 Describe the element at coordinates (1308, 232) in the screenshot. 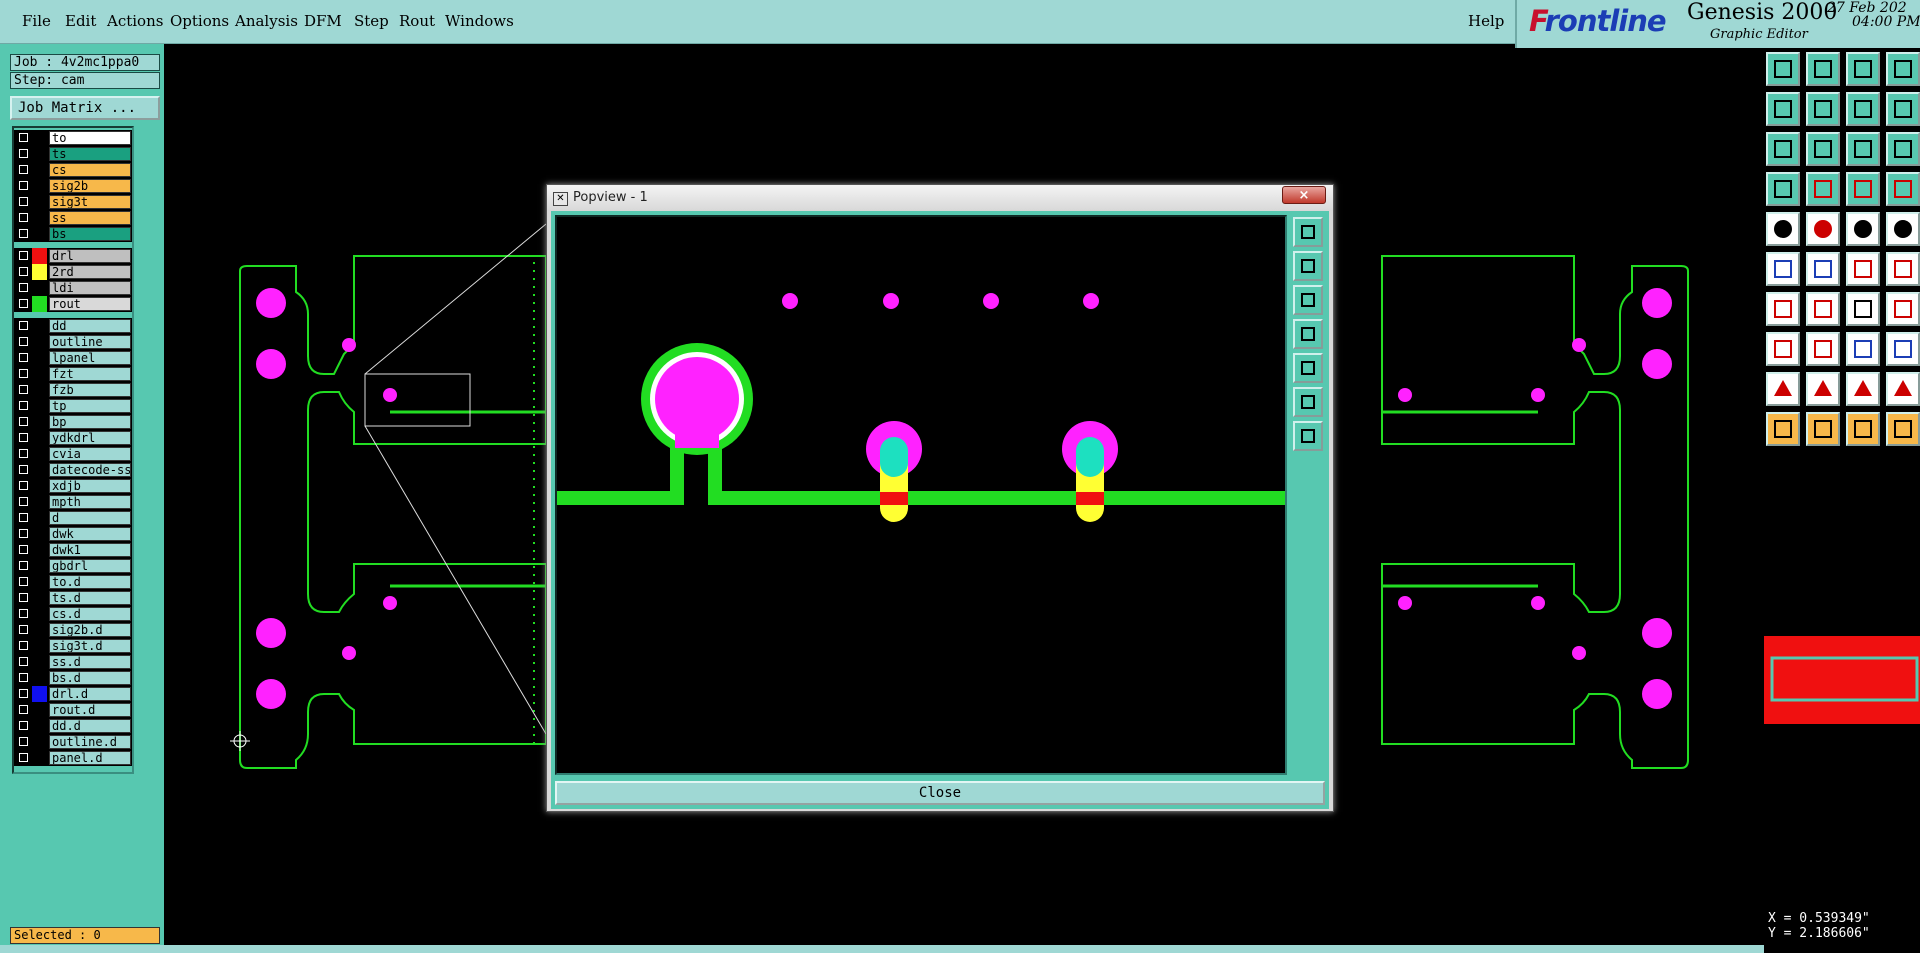

I see `popview-zoom-fit-button` at that location.